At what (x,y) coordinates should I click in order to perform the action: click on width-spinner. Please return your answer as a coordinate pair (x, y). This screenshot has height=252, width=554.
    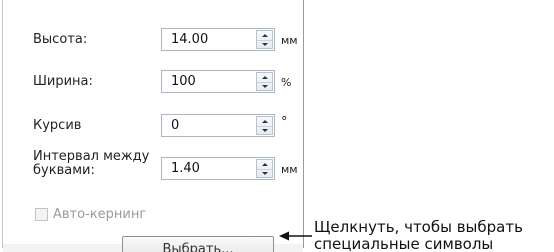
    Looking at the image, I should click on (264, 81).